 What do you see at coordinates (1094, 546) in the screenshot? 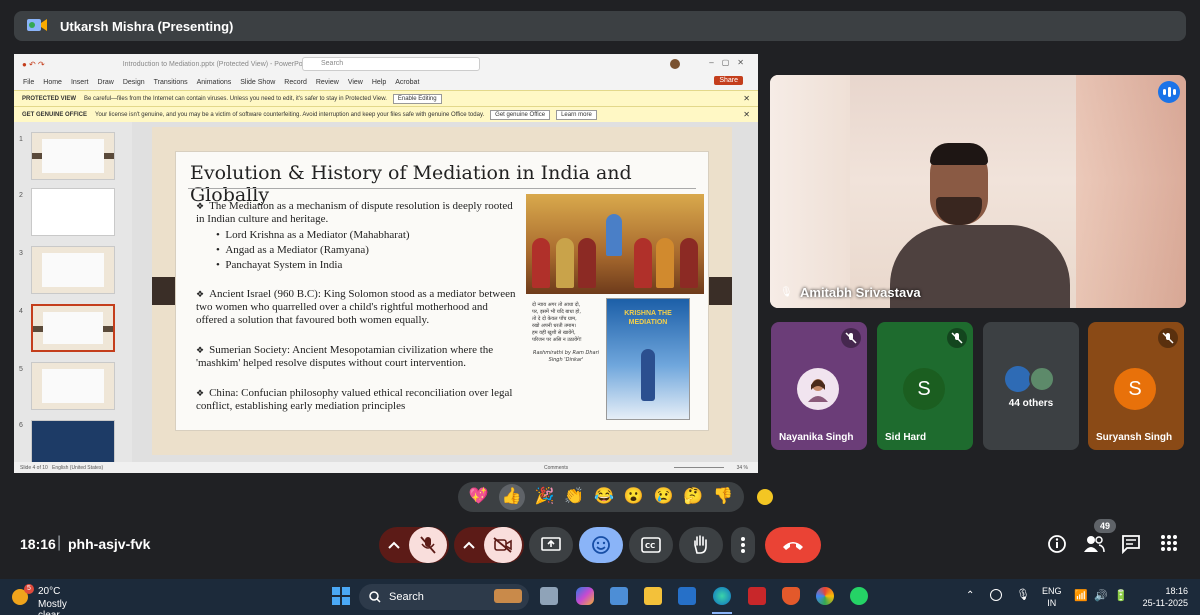
I see `people-button` at bounding box center [1094, 546].